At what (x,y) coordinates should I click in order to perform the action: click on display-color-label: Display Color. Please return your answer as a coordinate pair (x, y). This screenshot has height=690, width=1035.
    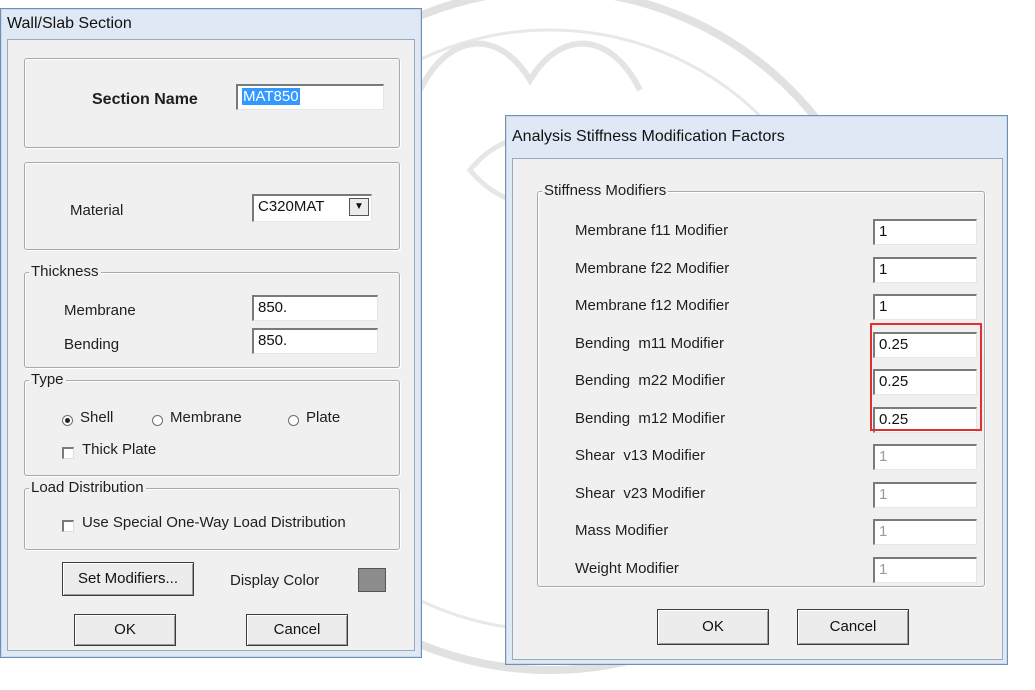
    Looking at the image, I should click on (275, 580).